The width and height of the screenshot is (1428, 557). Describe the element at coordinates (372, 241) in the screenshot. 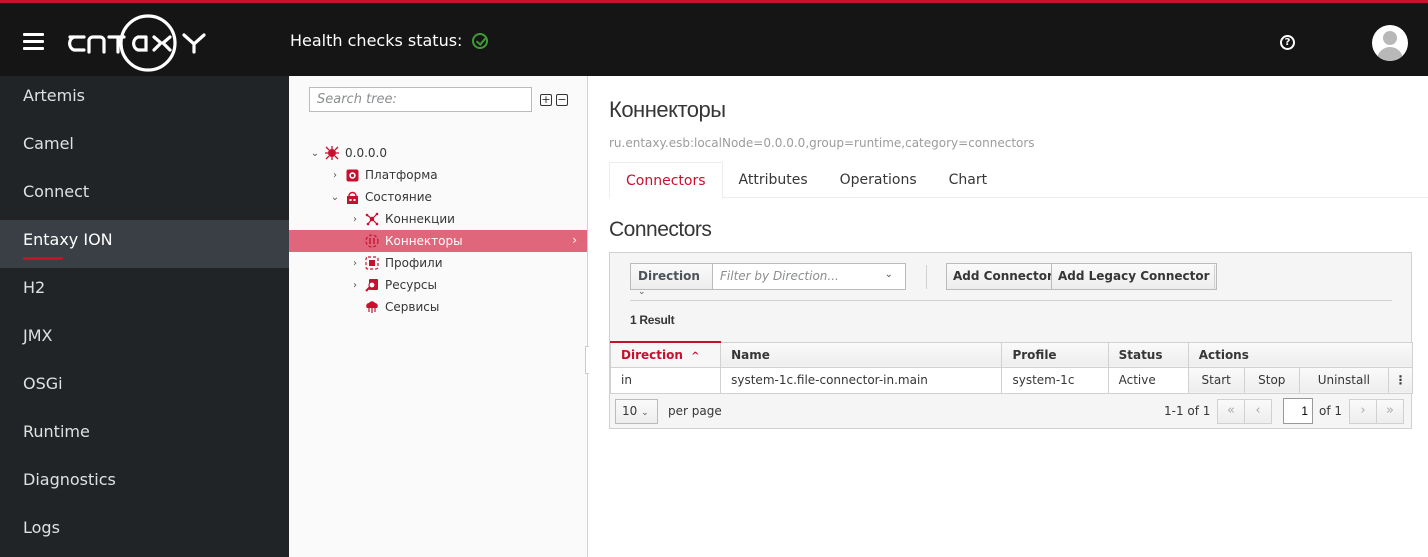

I see `connectors-icon` at that location.